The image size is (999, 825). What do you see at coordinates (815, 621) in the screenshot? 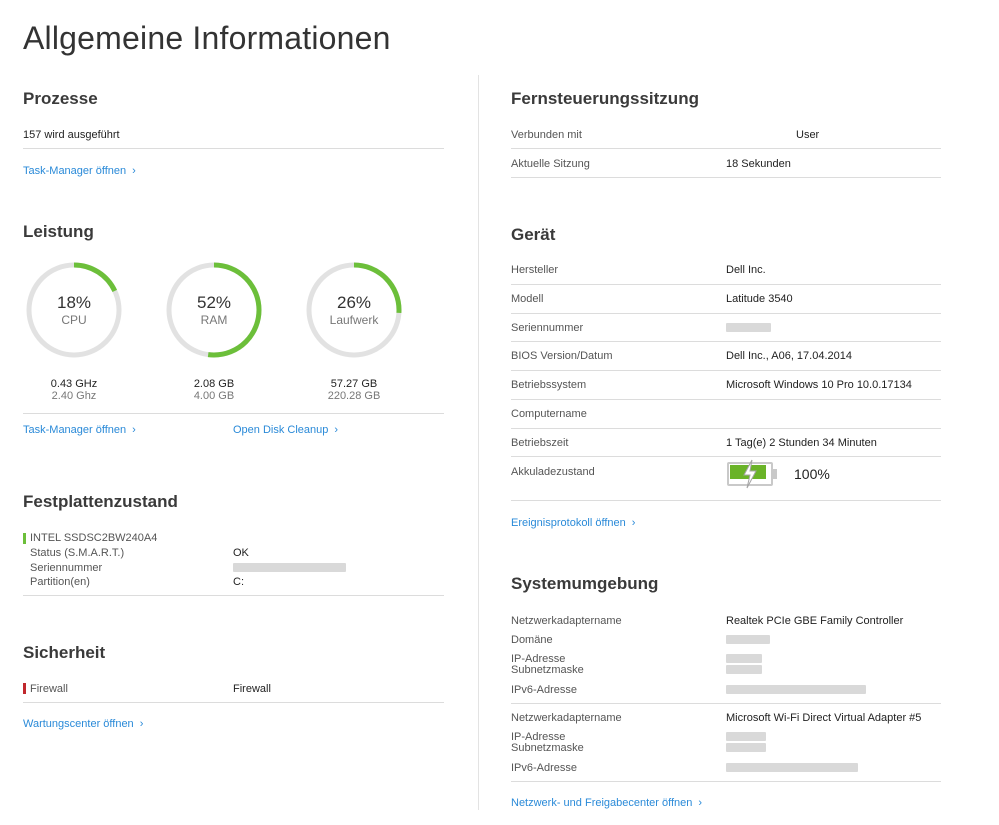
I see `adapter-value: Realtek PCIe GBE Family Controller` at bounding box center [815, 621].